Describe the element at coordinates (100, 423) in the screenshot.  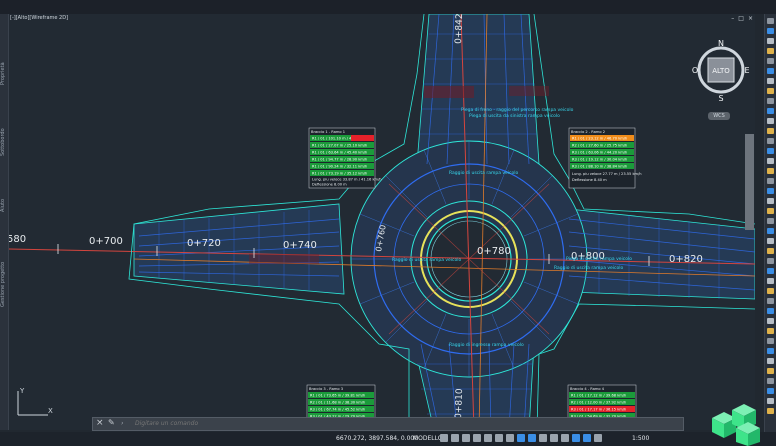
I see `close-icon: ×` at that location.